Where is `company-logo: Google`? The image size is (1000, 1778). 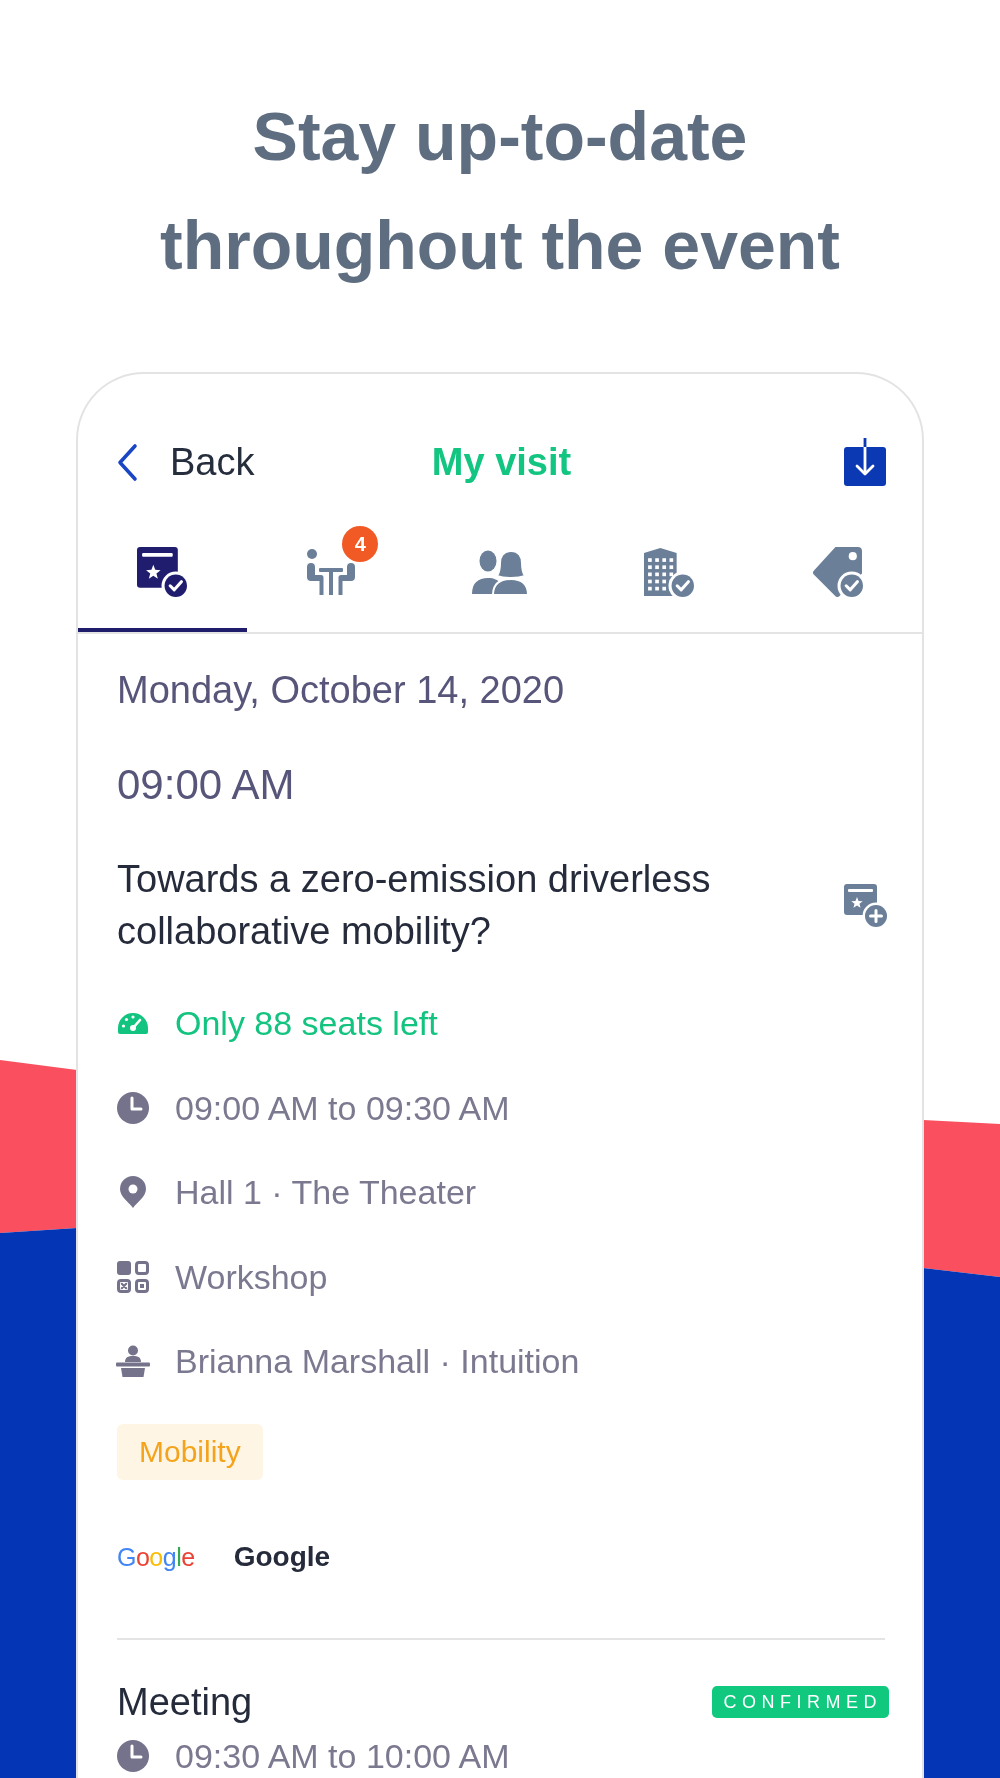 company-logo: Google is located at coordinates (156, 1557).